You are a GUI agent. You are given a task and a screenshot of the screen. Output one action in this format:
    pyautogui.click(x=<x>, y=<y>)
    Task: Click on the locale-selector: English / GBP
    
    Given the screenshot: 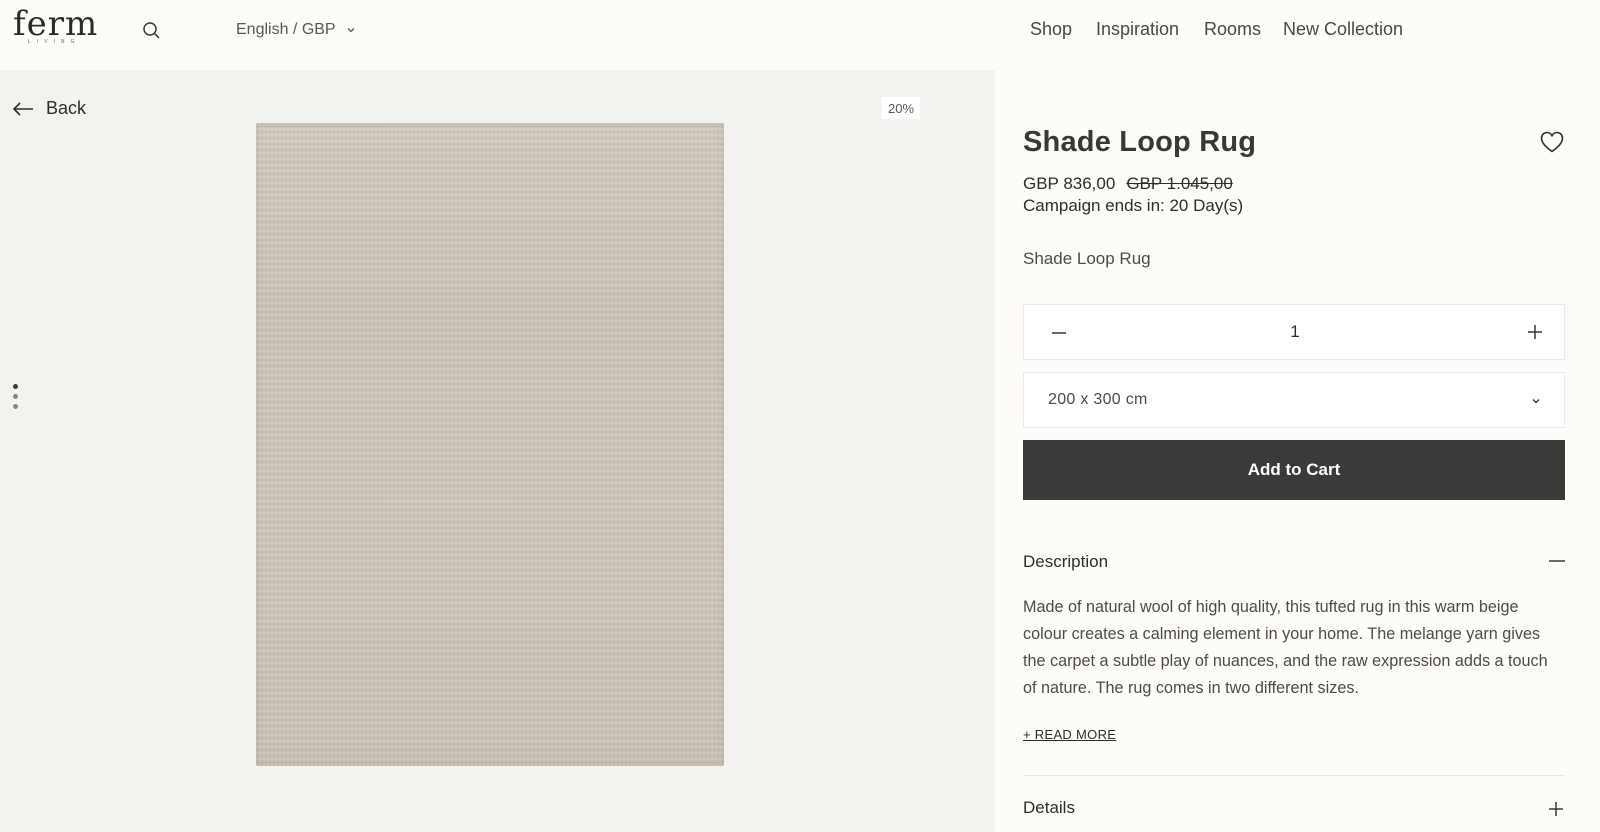 What is the action you would take?
    pyautogui.click(x=296, y=30)
    